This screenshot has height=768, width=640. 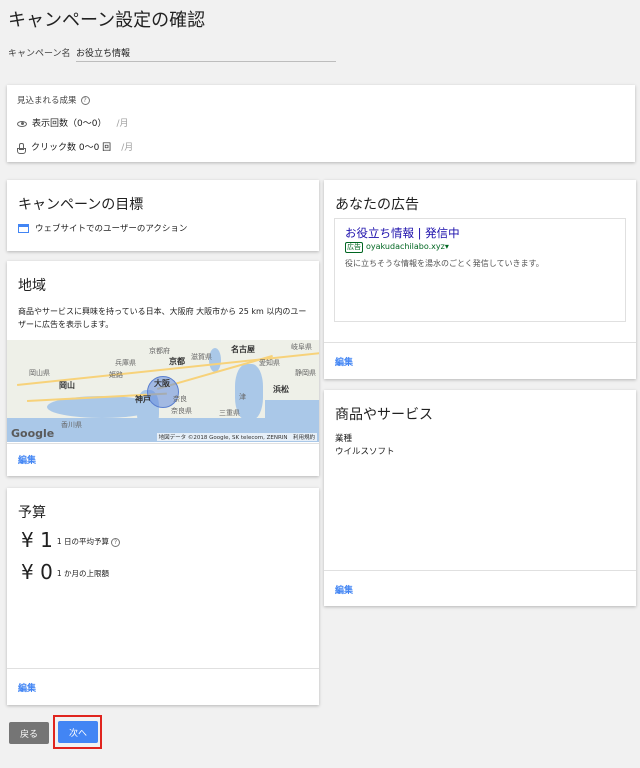 I want to click on daily-budget-label-text: 1 日の平均予算, so click(x=82, y=541).